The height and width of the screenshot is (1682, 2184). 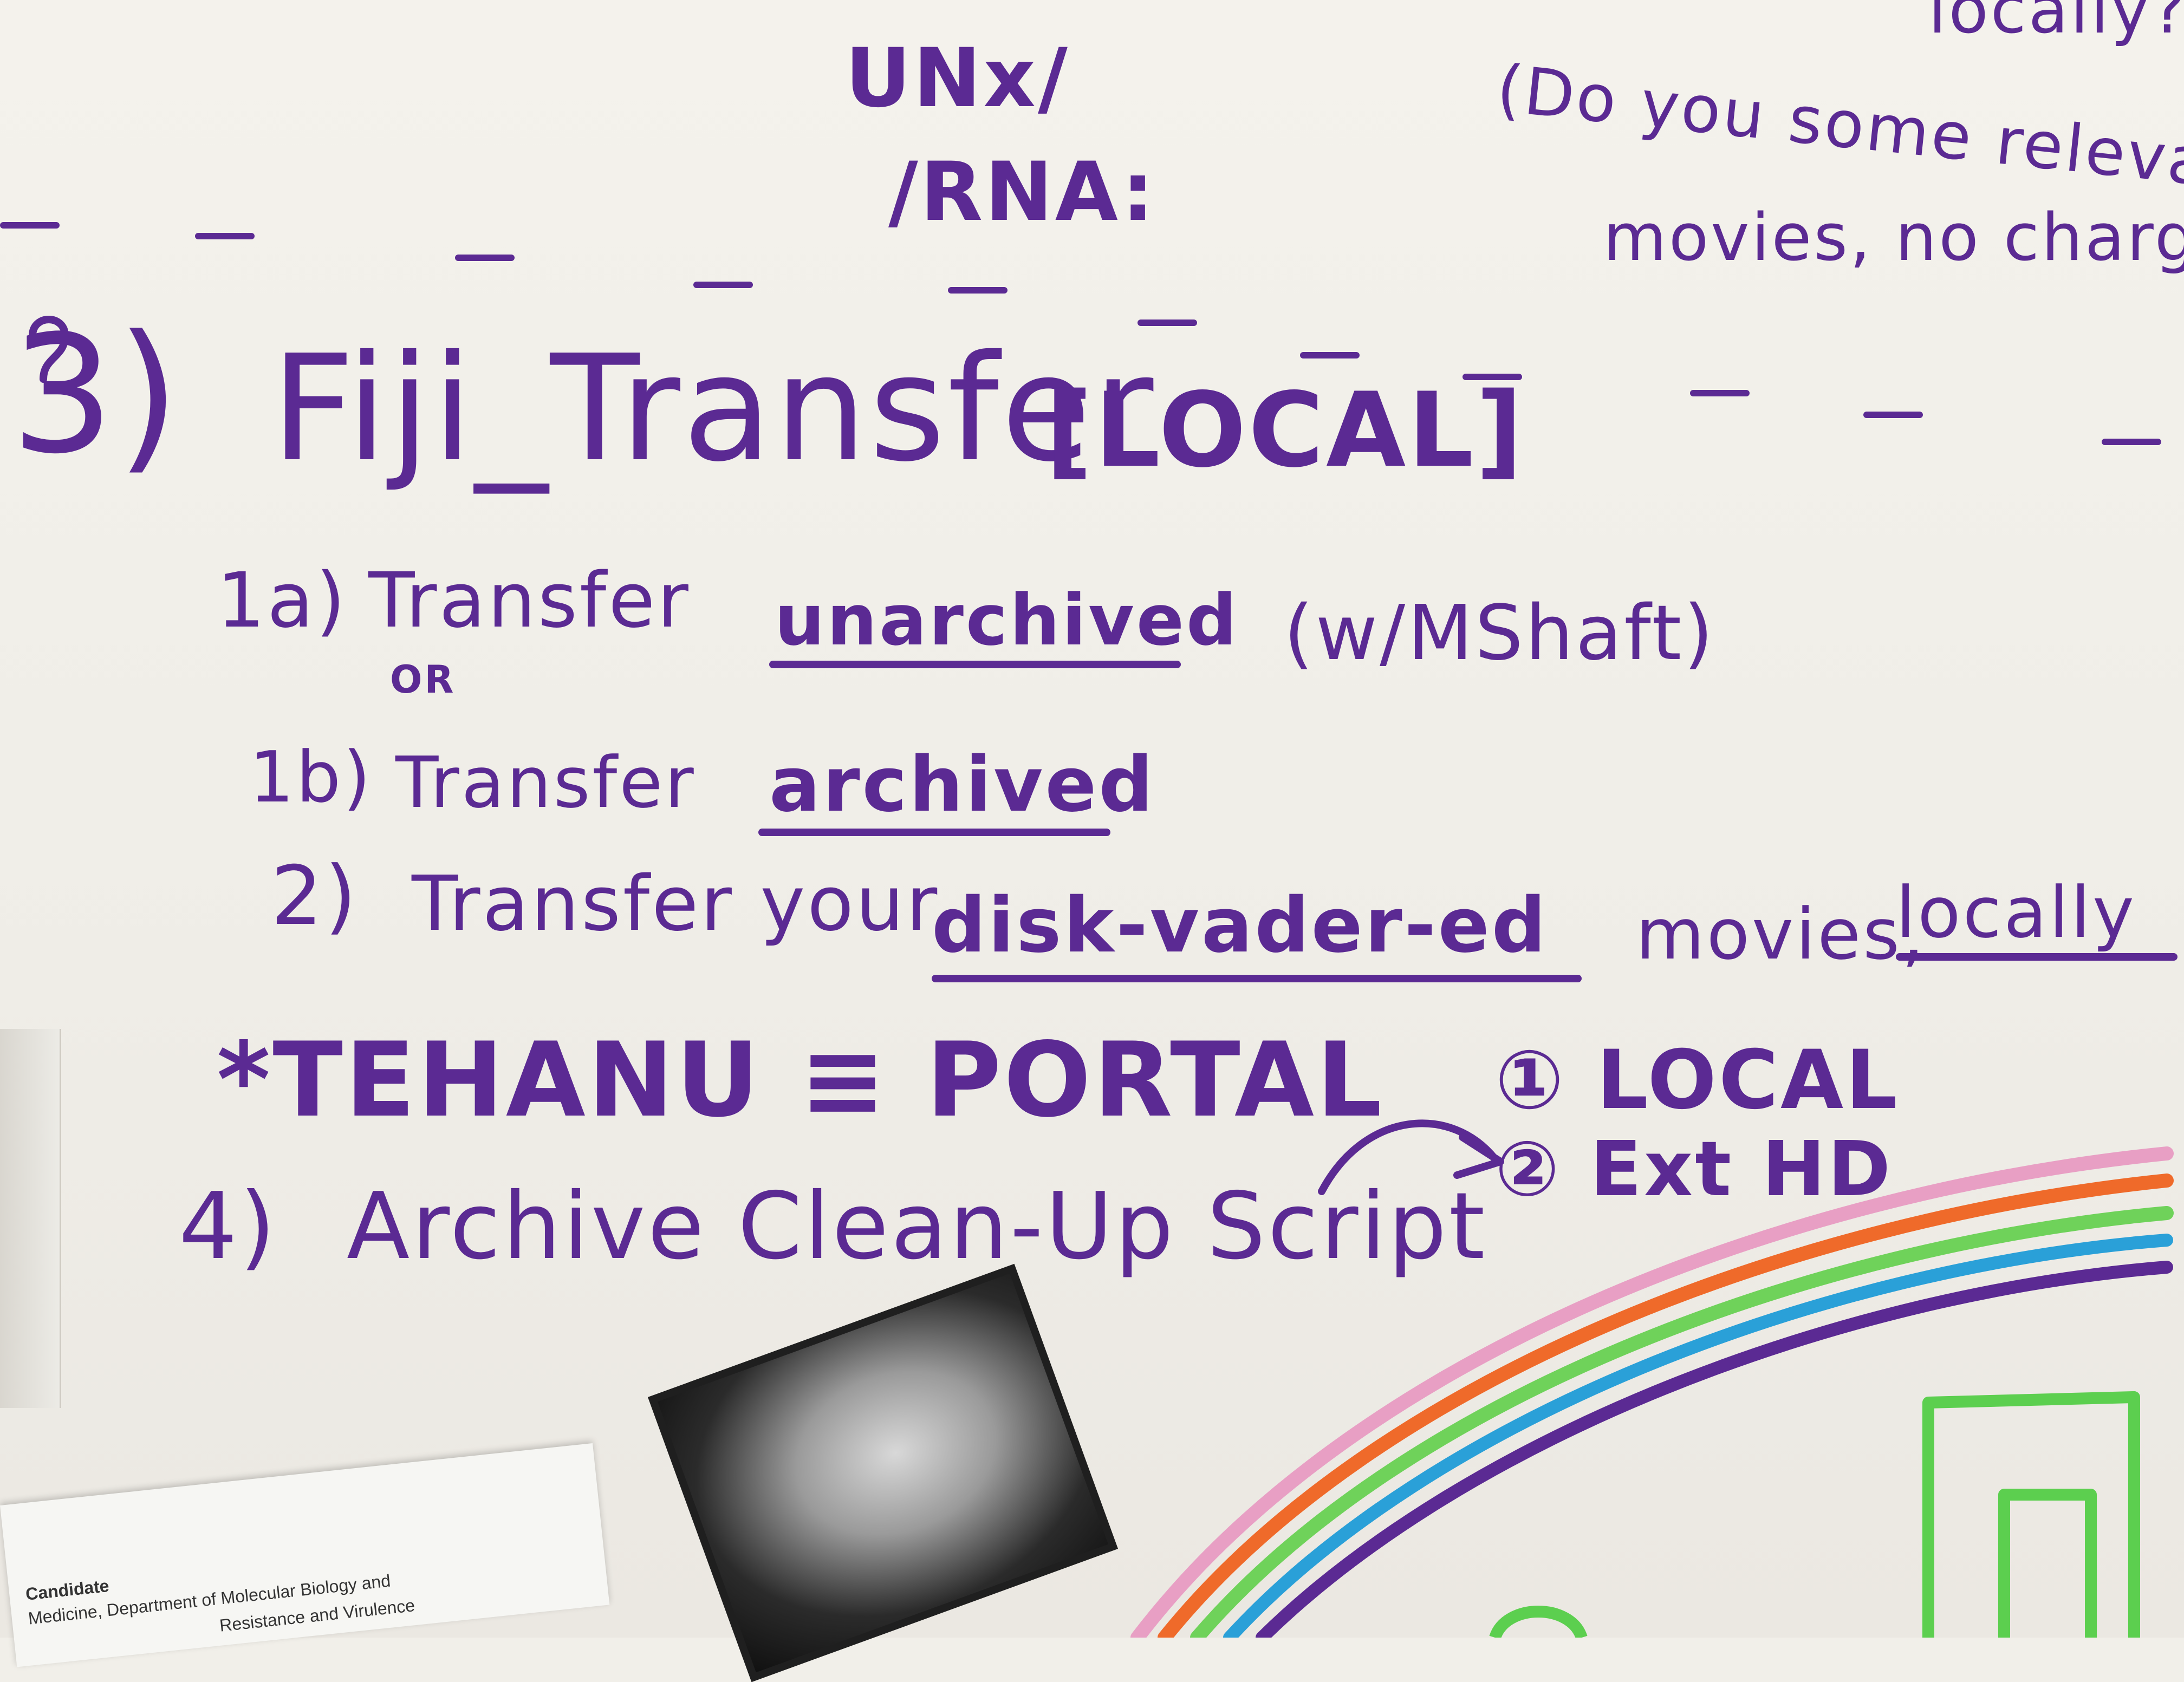 I want to click on paper-line-1: Candidate, so click(x=67, y=1590).